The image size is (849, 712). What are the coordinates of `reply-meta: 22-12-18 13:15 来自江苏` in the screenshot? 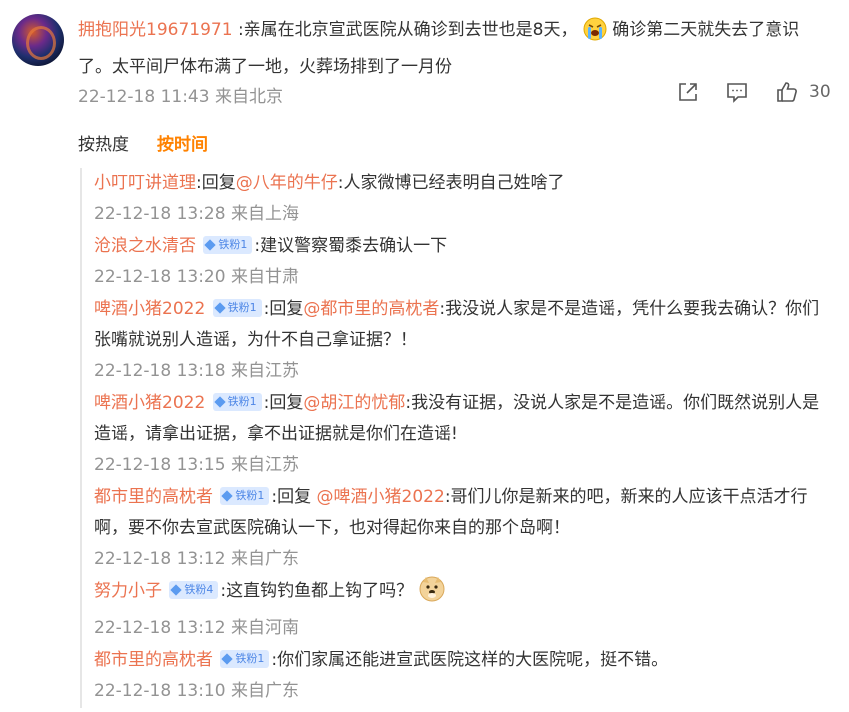 It's located at (196, 465).